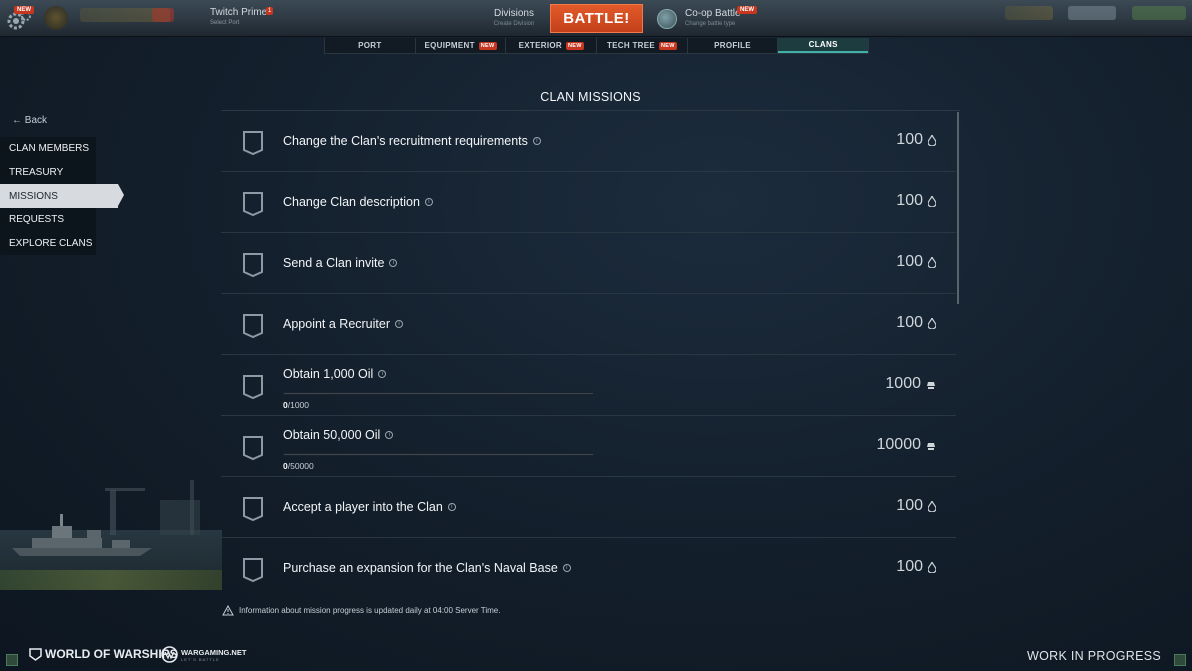  What do you see at coordinates (48, 220) in the screenshot?
I see `sidebar-item-requests: REQUESTS` at bounding box center [48, 220].